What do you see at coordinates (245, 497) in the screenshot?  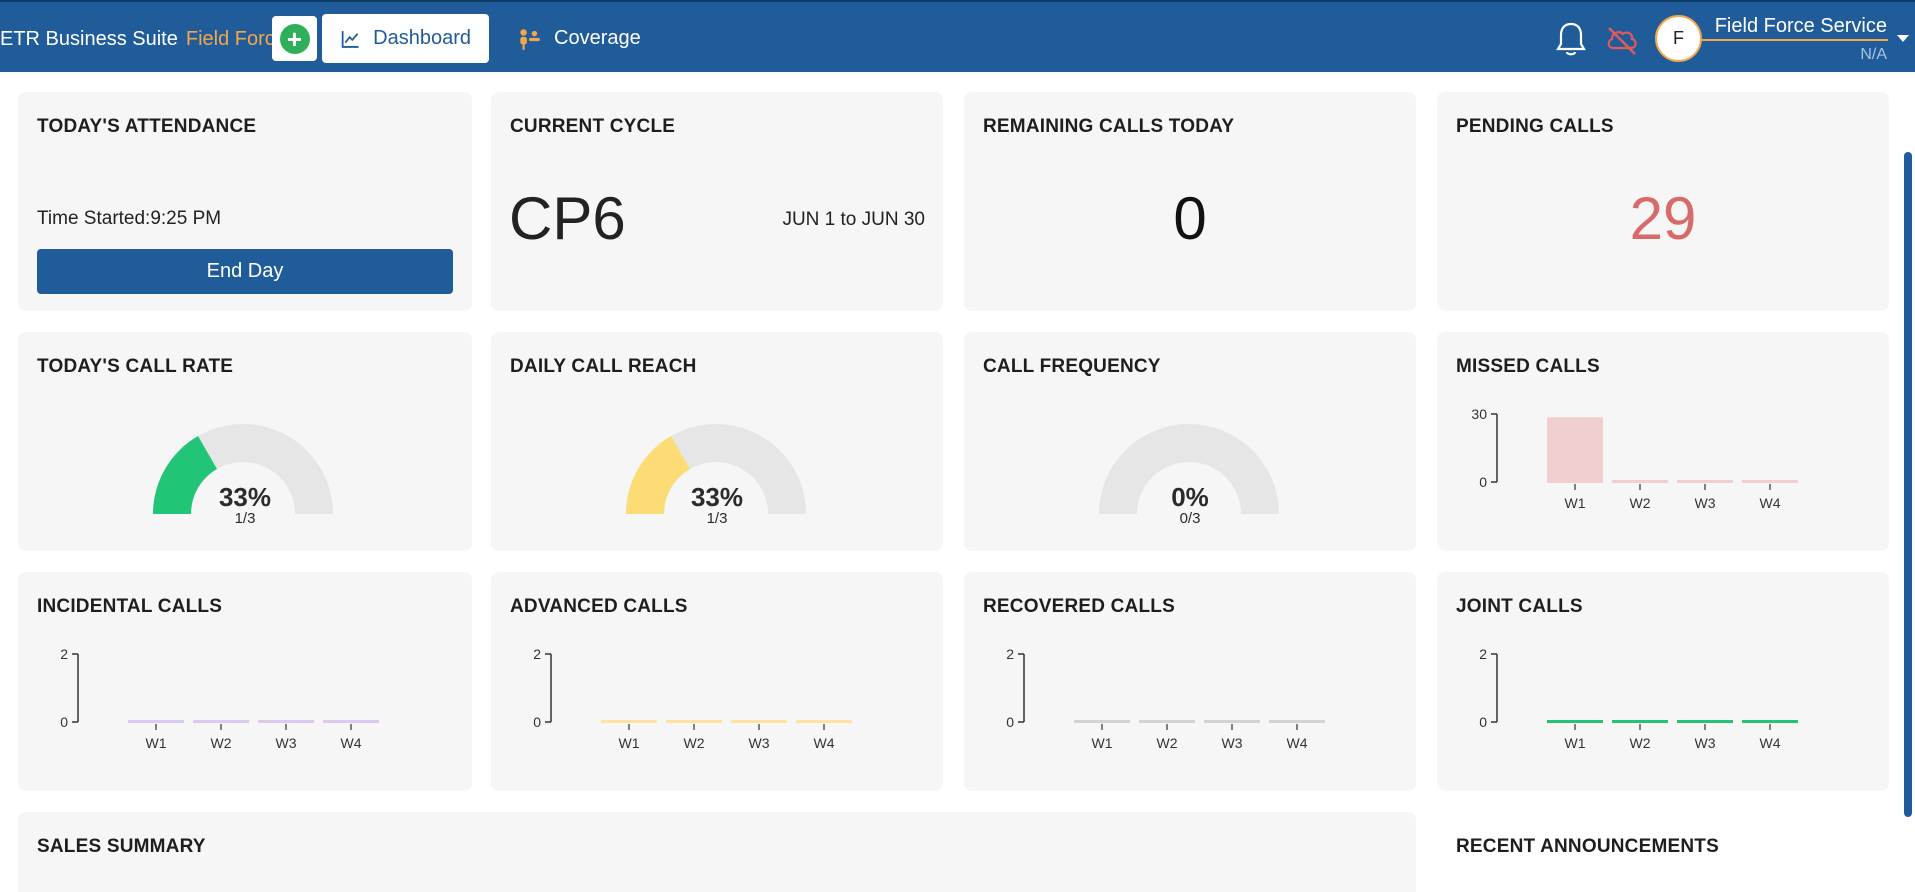 I see `gauge-percent: 33%` at bounding box center [245, 497].